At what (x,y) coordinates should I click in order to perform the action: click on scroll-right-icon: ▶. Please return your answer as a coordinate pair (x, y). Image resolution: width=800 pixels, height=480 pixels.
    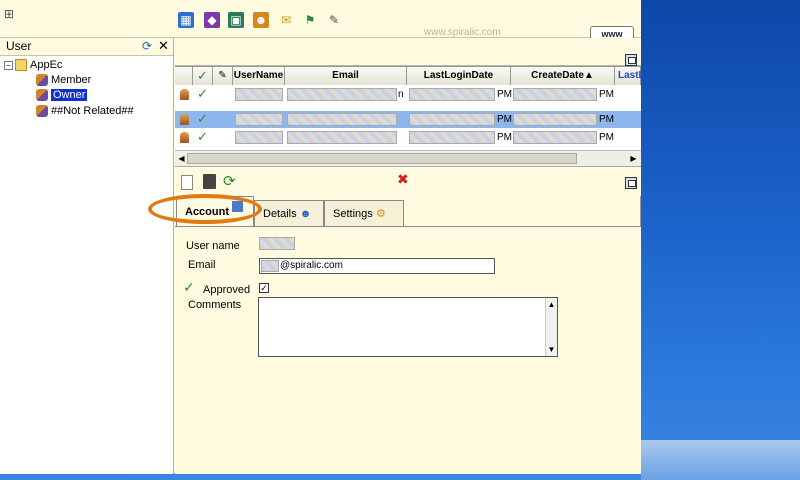
    Looking at the image, I should click on (633, 158).